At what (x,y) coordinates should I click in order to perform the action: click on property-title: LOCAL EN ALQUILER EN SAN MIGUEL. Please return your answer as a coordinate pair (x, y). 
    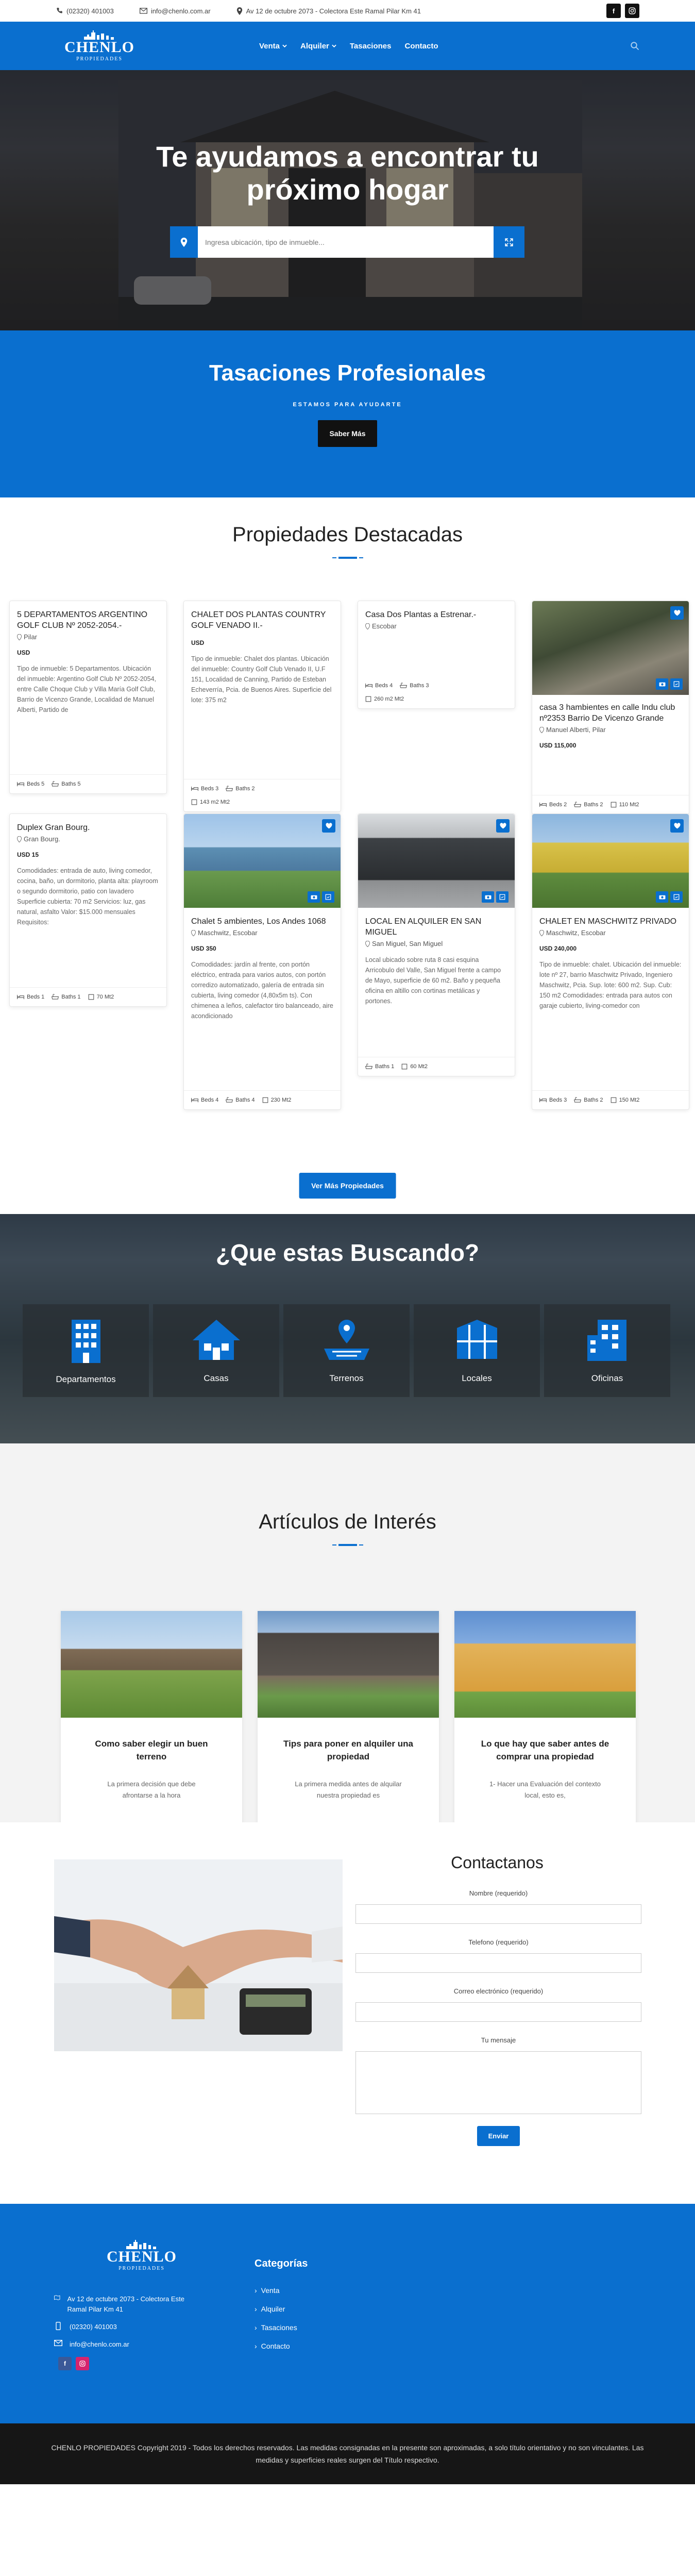
    Looking at the image, I should click on (436, 927).